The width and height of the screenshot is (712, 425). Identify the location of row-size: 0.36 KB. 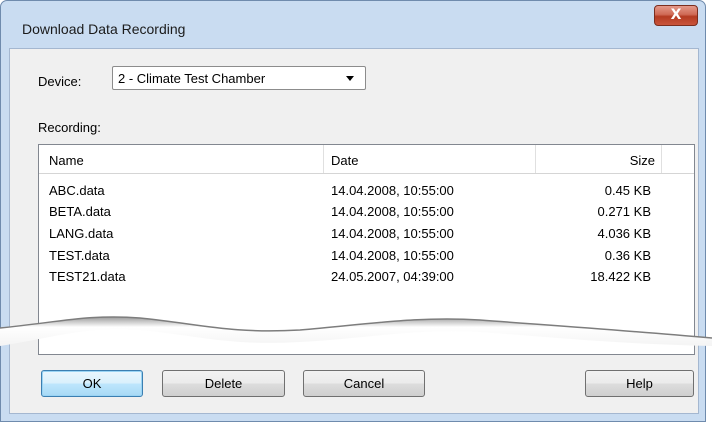
(627, 255).